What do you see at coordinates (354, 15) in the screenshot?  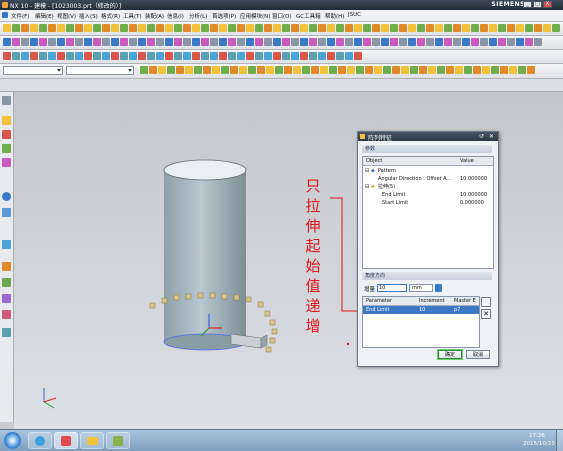 I see `menu-jsuc: JSUC` at bounding box center [354, 15].